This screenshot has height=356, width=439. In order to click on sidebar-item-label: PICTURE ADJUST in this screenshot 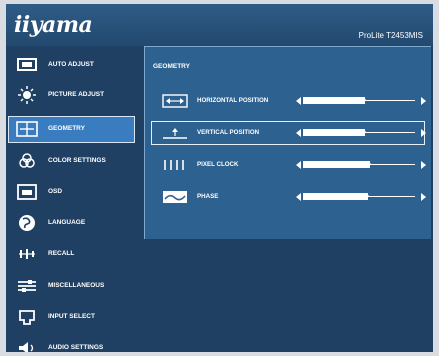, I will do `click(76, 94)`.